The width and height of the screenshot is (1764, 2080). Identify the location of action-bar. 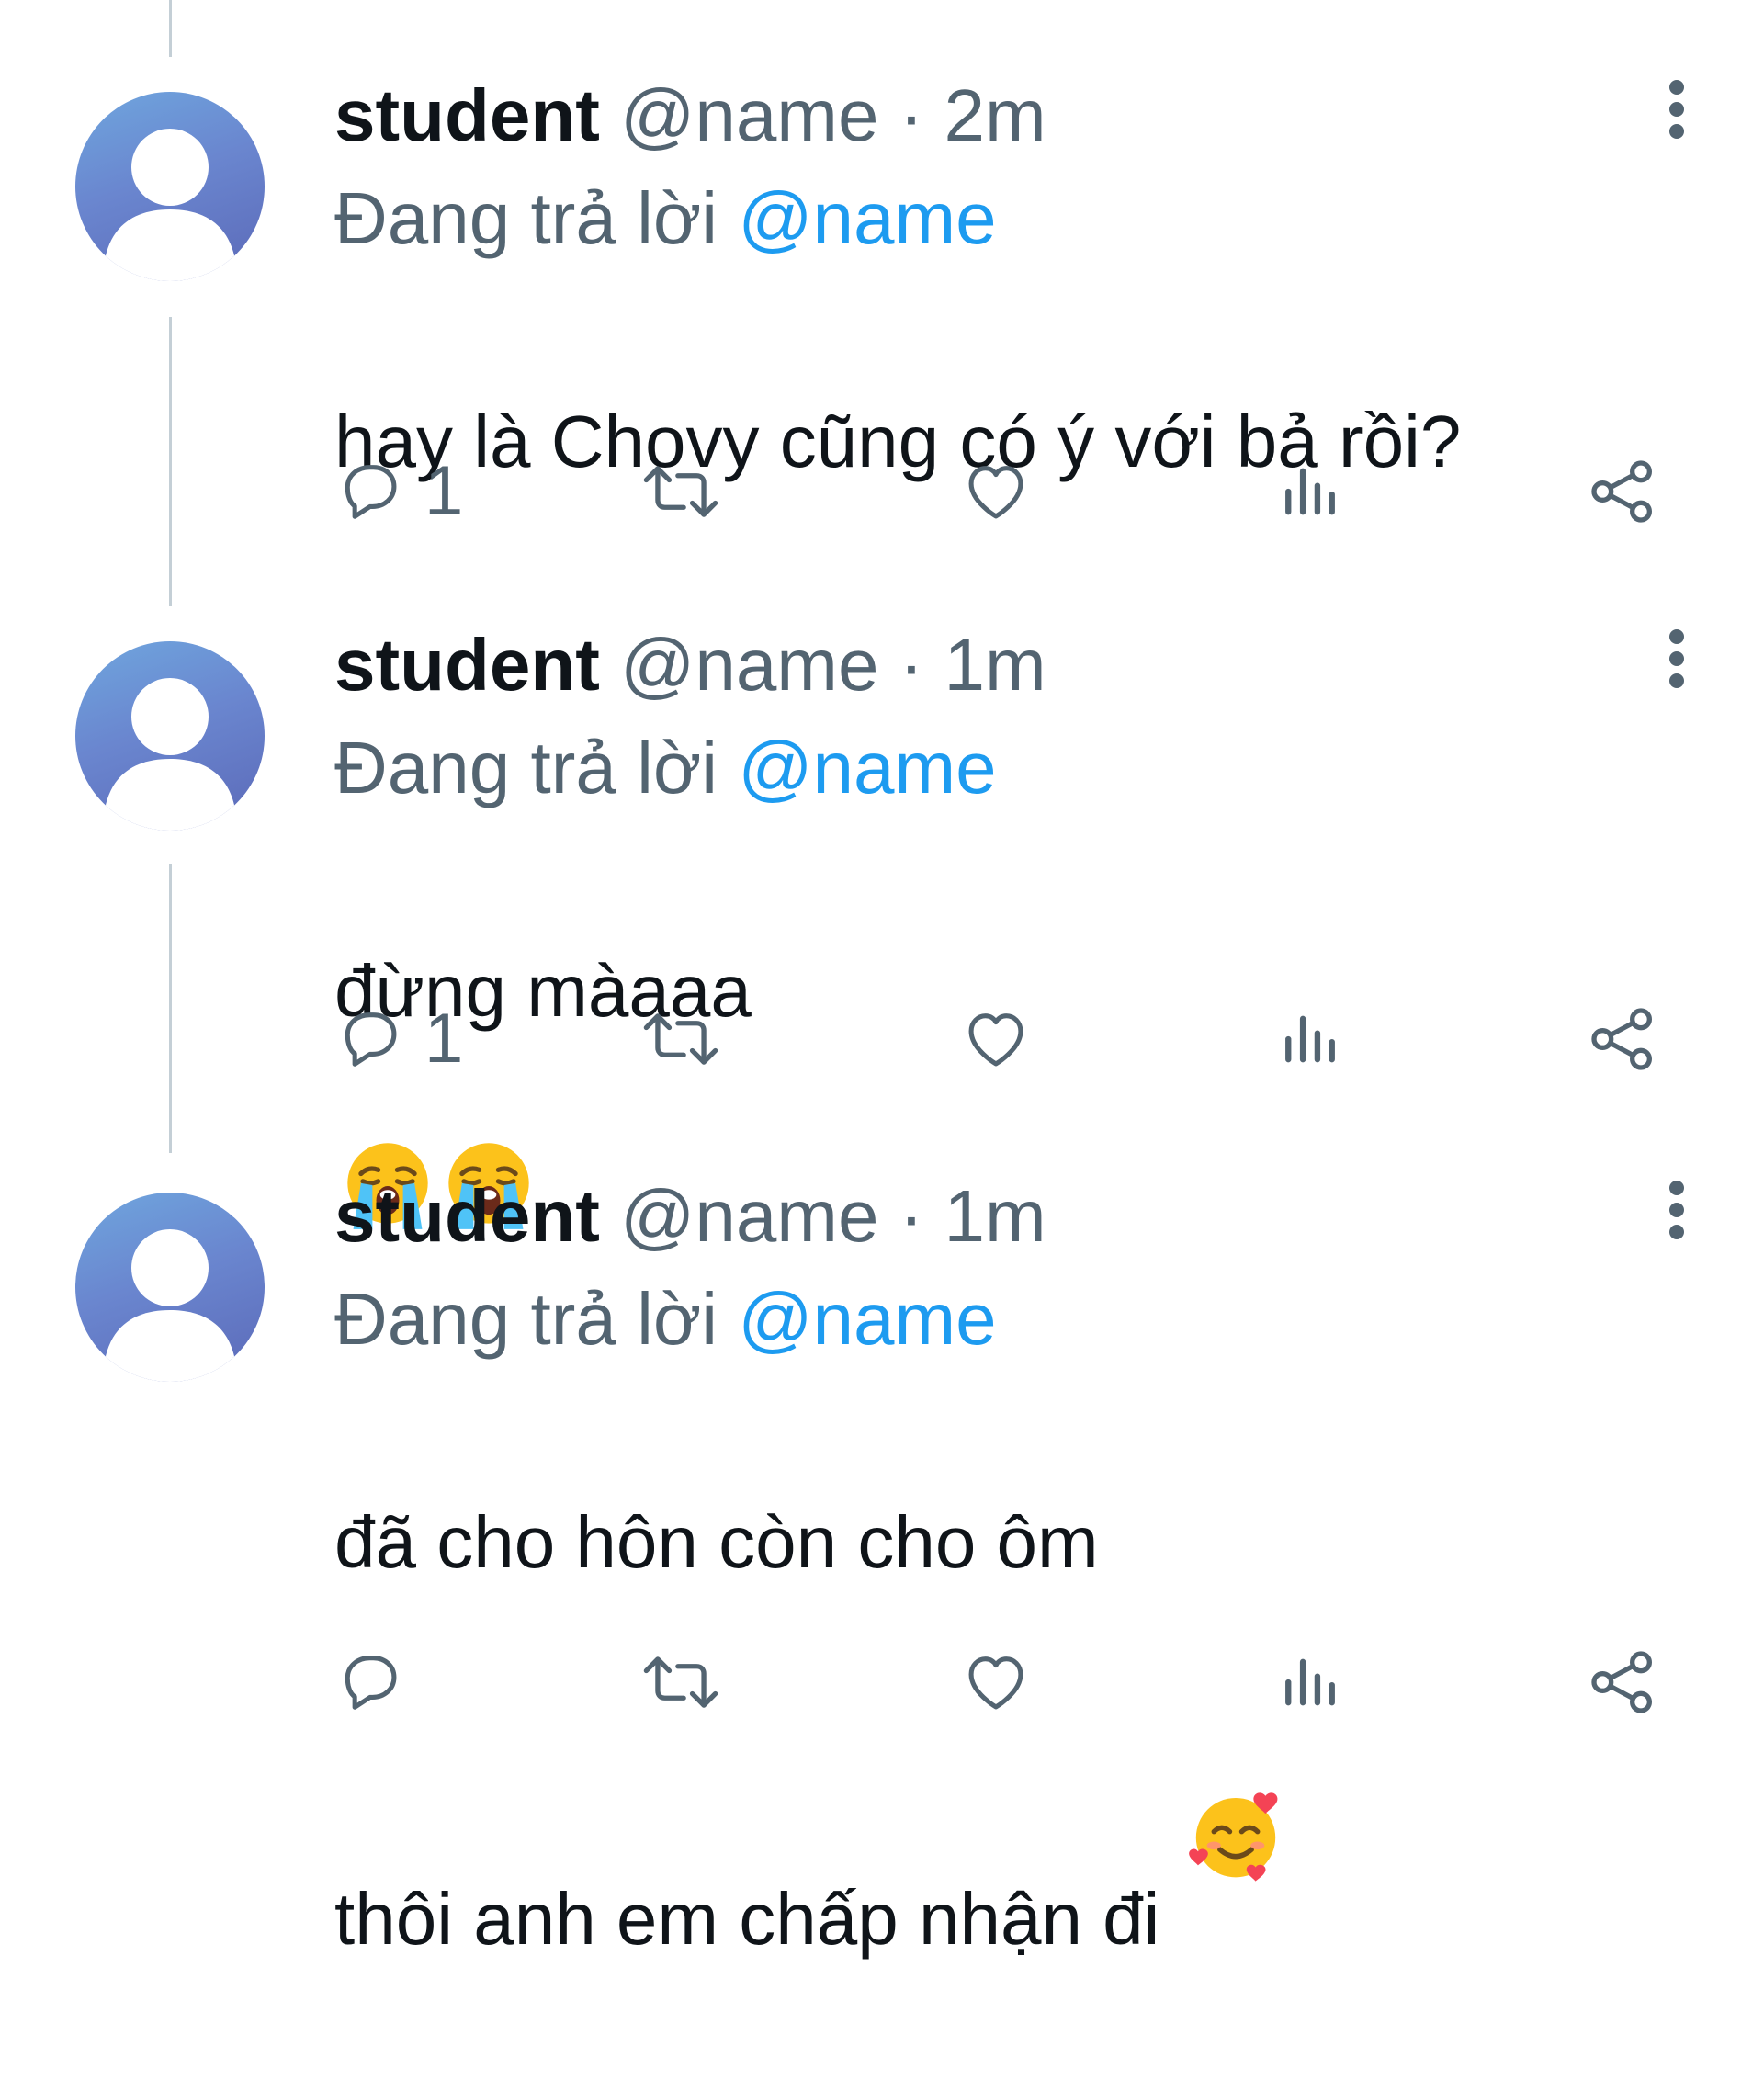
(1023, 1682).